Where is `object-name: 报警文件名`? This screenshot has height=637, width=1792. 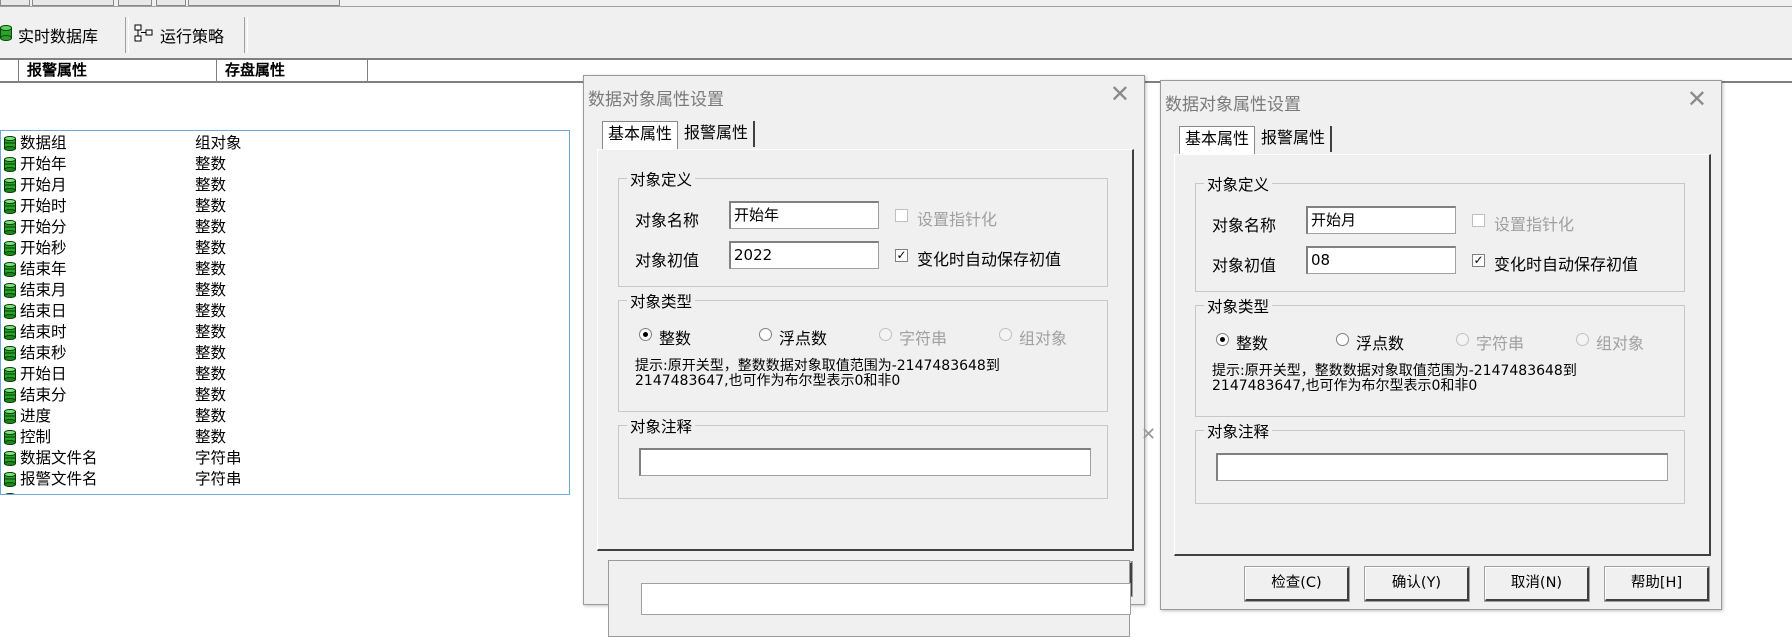
object-name: 报警文件名 is located at coordinates (59, 479).